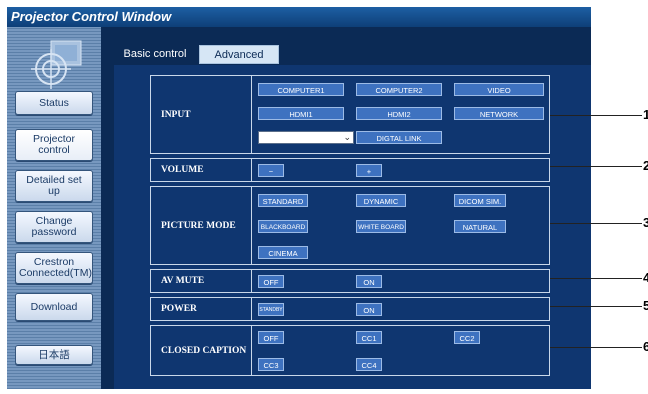  Describe the element at coordinates (369, 170) in the screenshot. I see `volume-up-button: +` at that location.